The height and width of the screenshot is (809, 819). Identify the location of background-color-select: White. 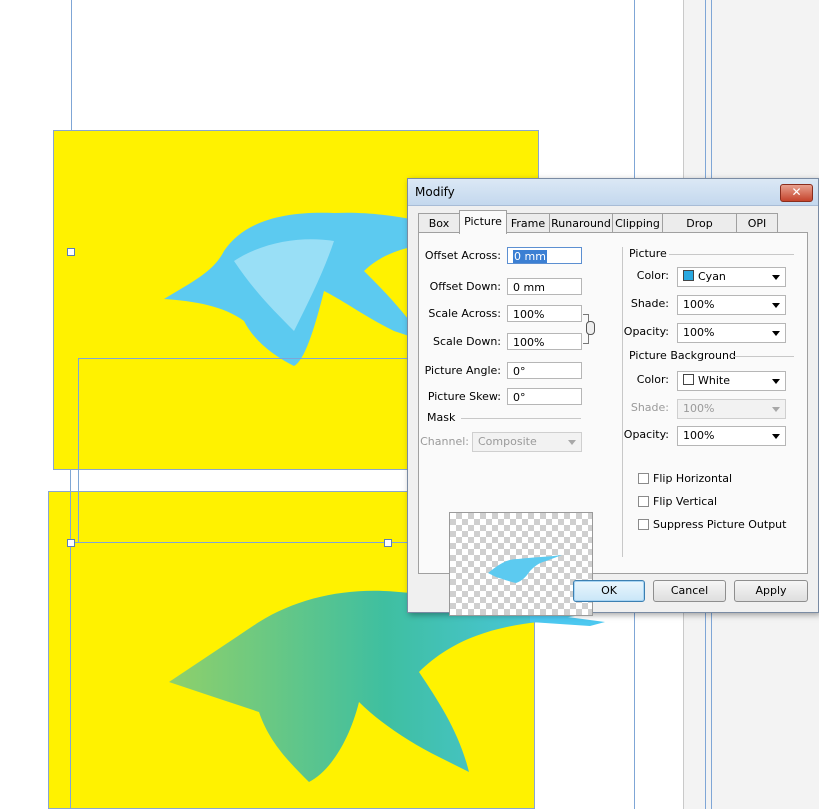
(731, 381).